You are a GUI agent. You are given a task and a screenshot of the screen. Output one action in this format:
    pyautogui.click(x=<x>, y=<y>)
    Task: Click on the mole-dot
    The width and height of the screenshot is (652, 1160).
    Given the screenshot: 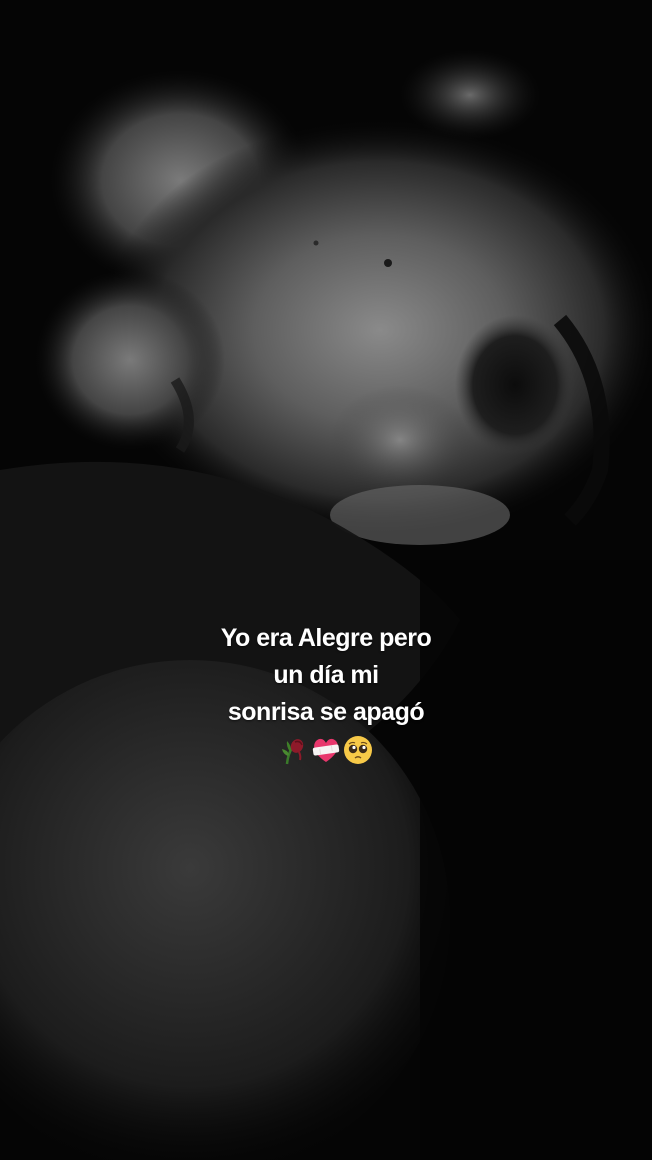 What is the action you would take?
    pyautogui.click(x=388, y=263)
    